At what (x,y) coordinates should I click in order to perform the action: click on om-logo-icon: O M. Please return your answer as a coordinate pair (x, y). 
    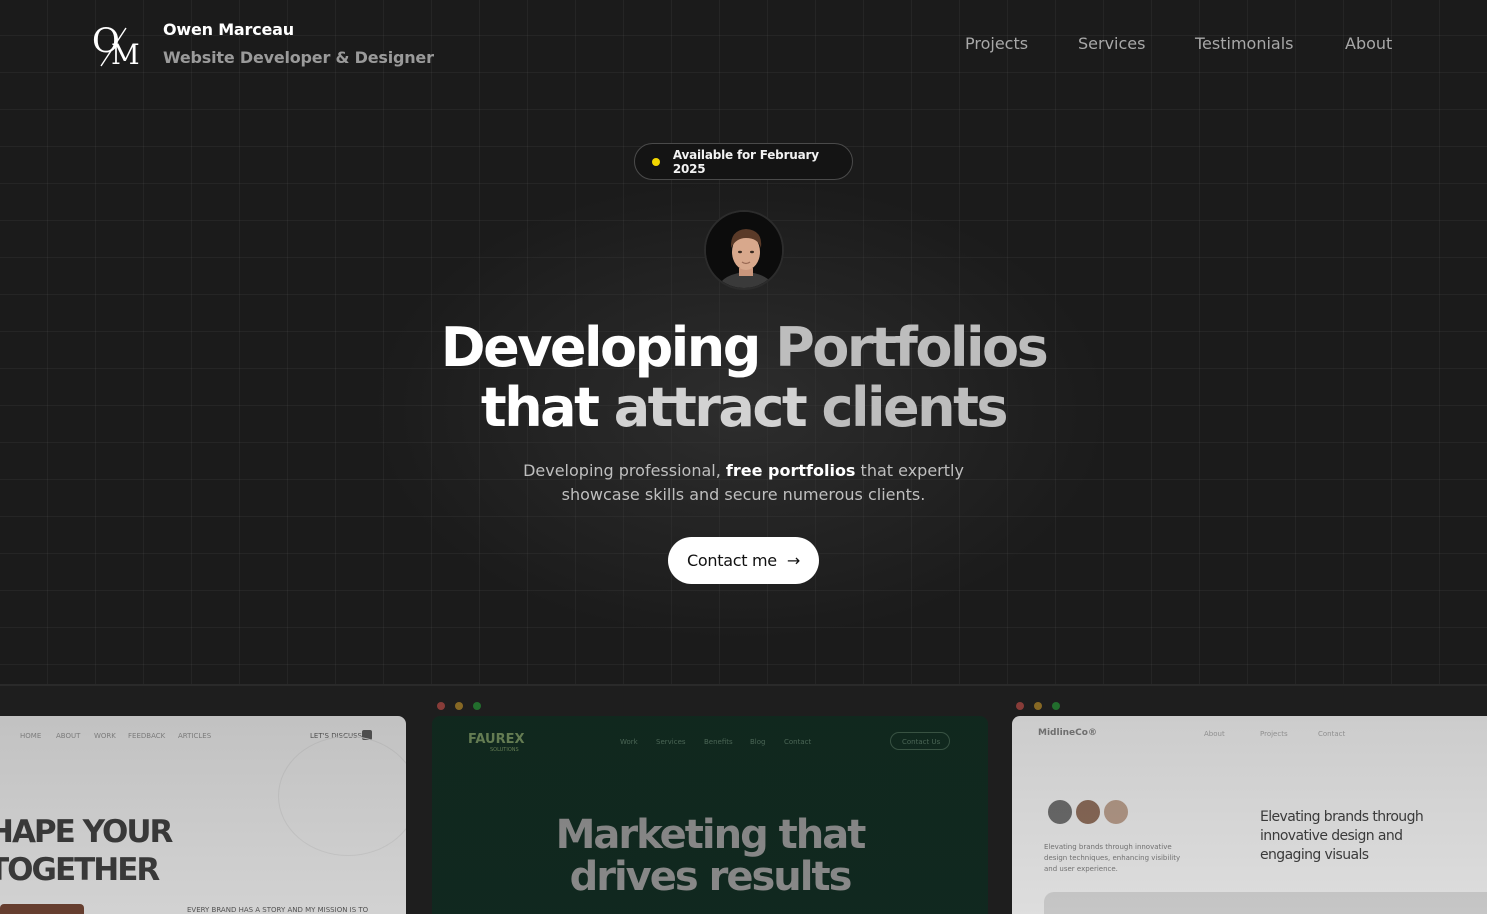
    Looking at the image, I should click on (118, 45).